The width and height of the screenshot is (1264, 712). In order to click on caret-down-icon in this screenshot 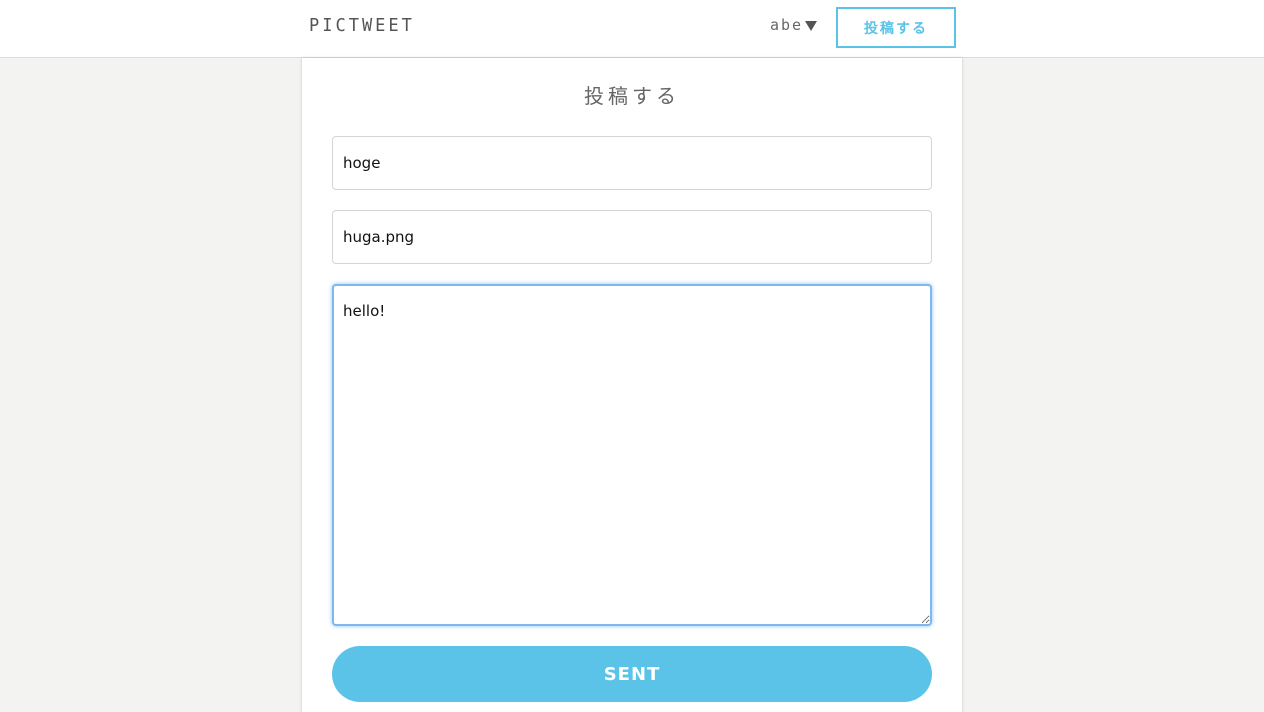, I will do `click(811, 26)`.